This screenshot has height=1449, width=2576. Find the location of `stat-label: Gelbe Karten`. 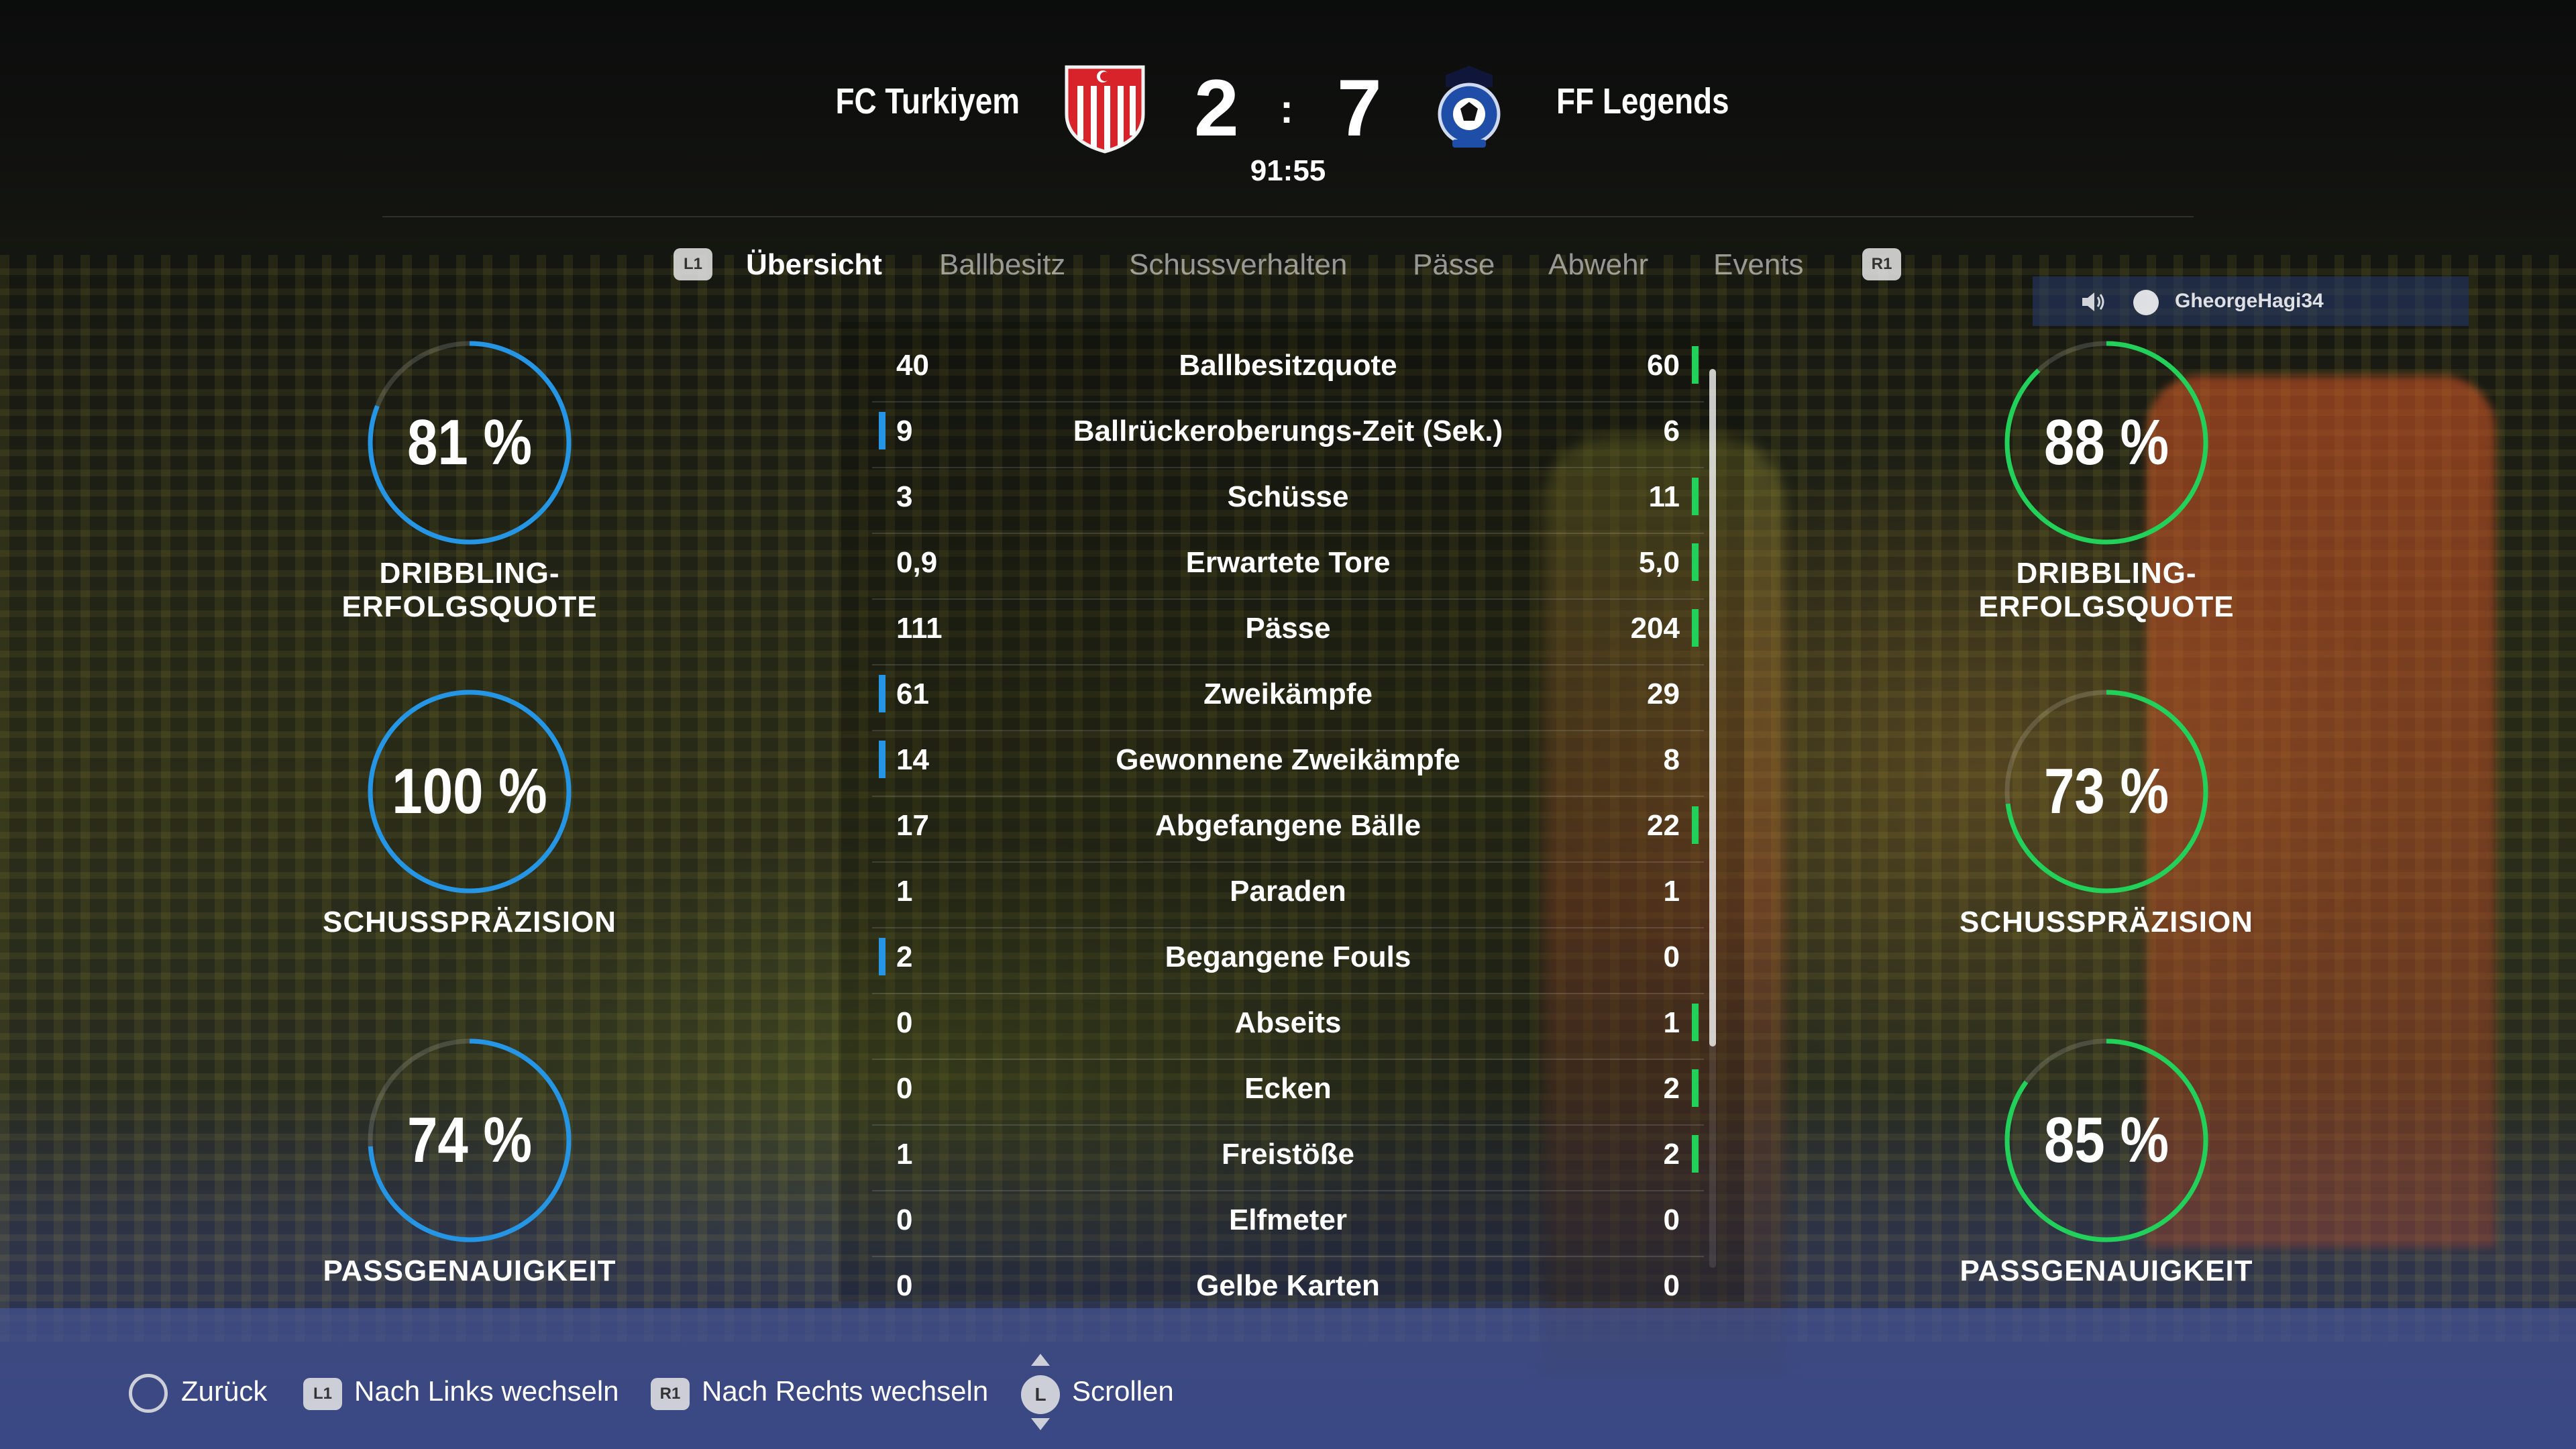

stat-label: Gelbe Karten is located at coordinates (1288, 1285).